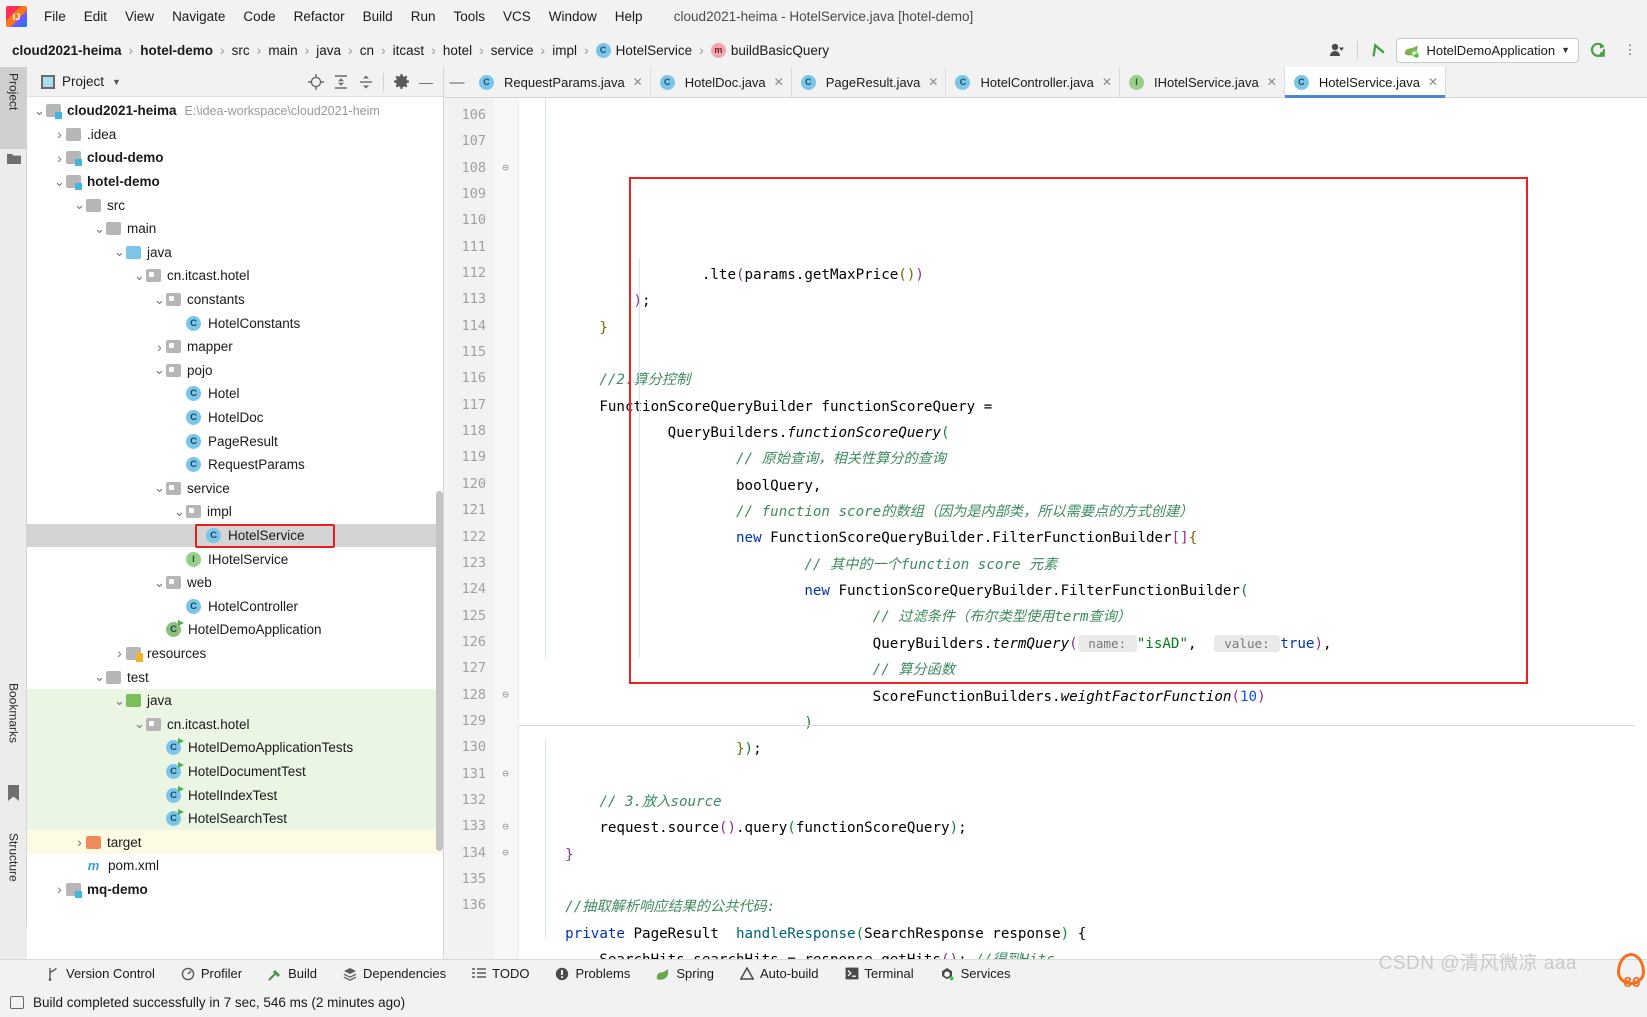 This screenshot has width=1647, height=1017. I want to click on breadcrumb-item-cn: cn, so click(367, 50).